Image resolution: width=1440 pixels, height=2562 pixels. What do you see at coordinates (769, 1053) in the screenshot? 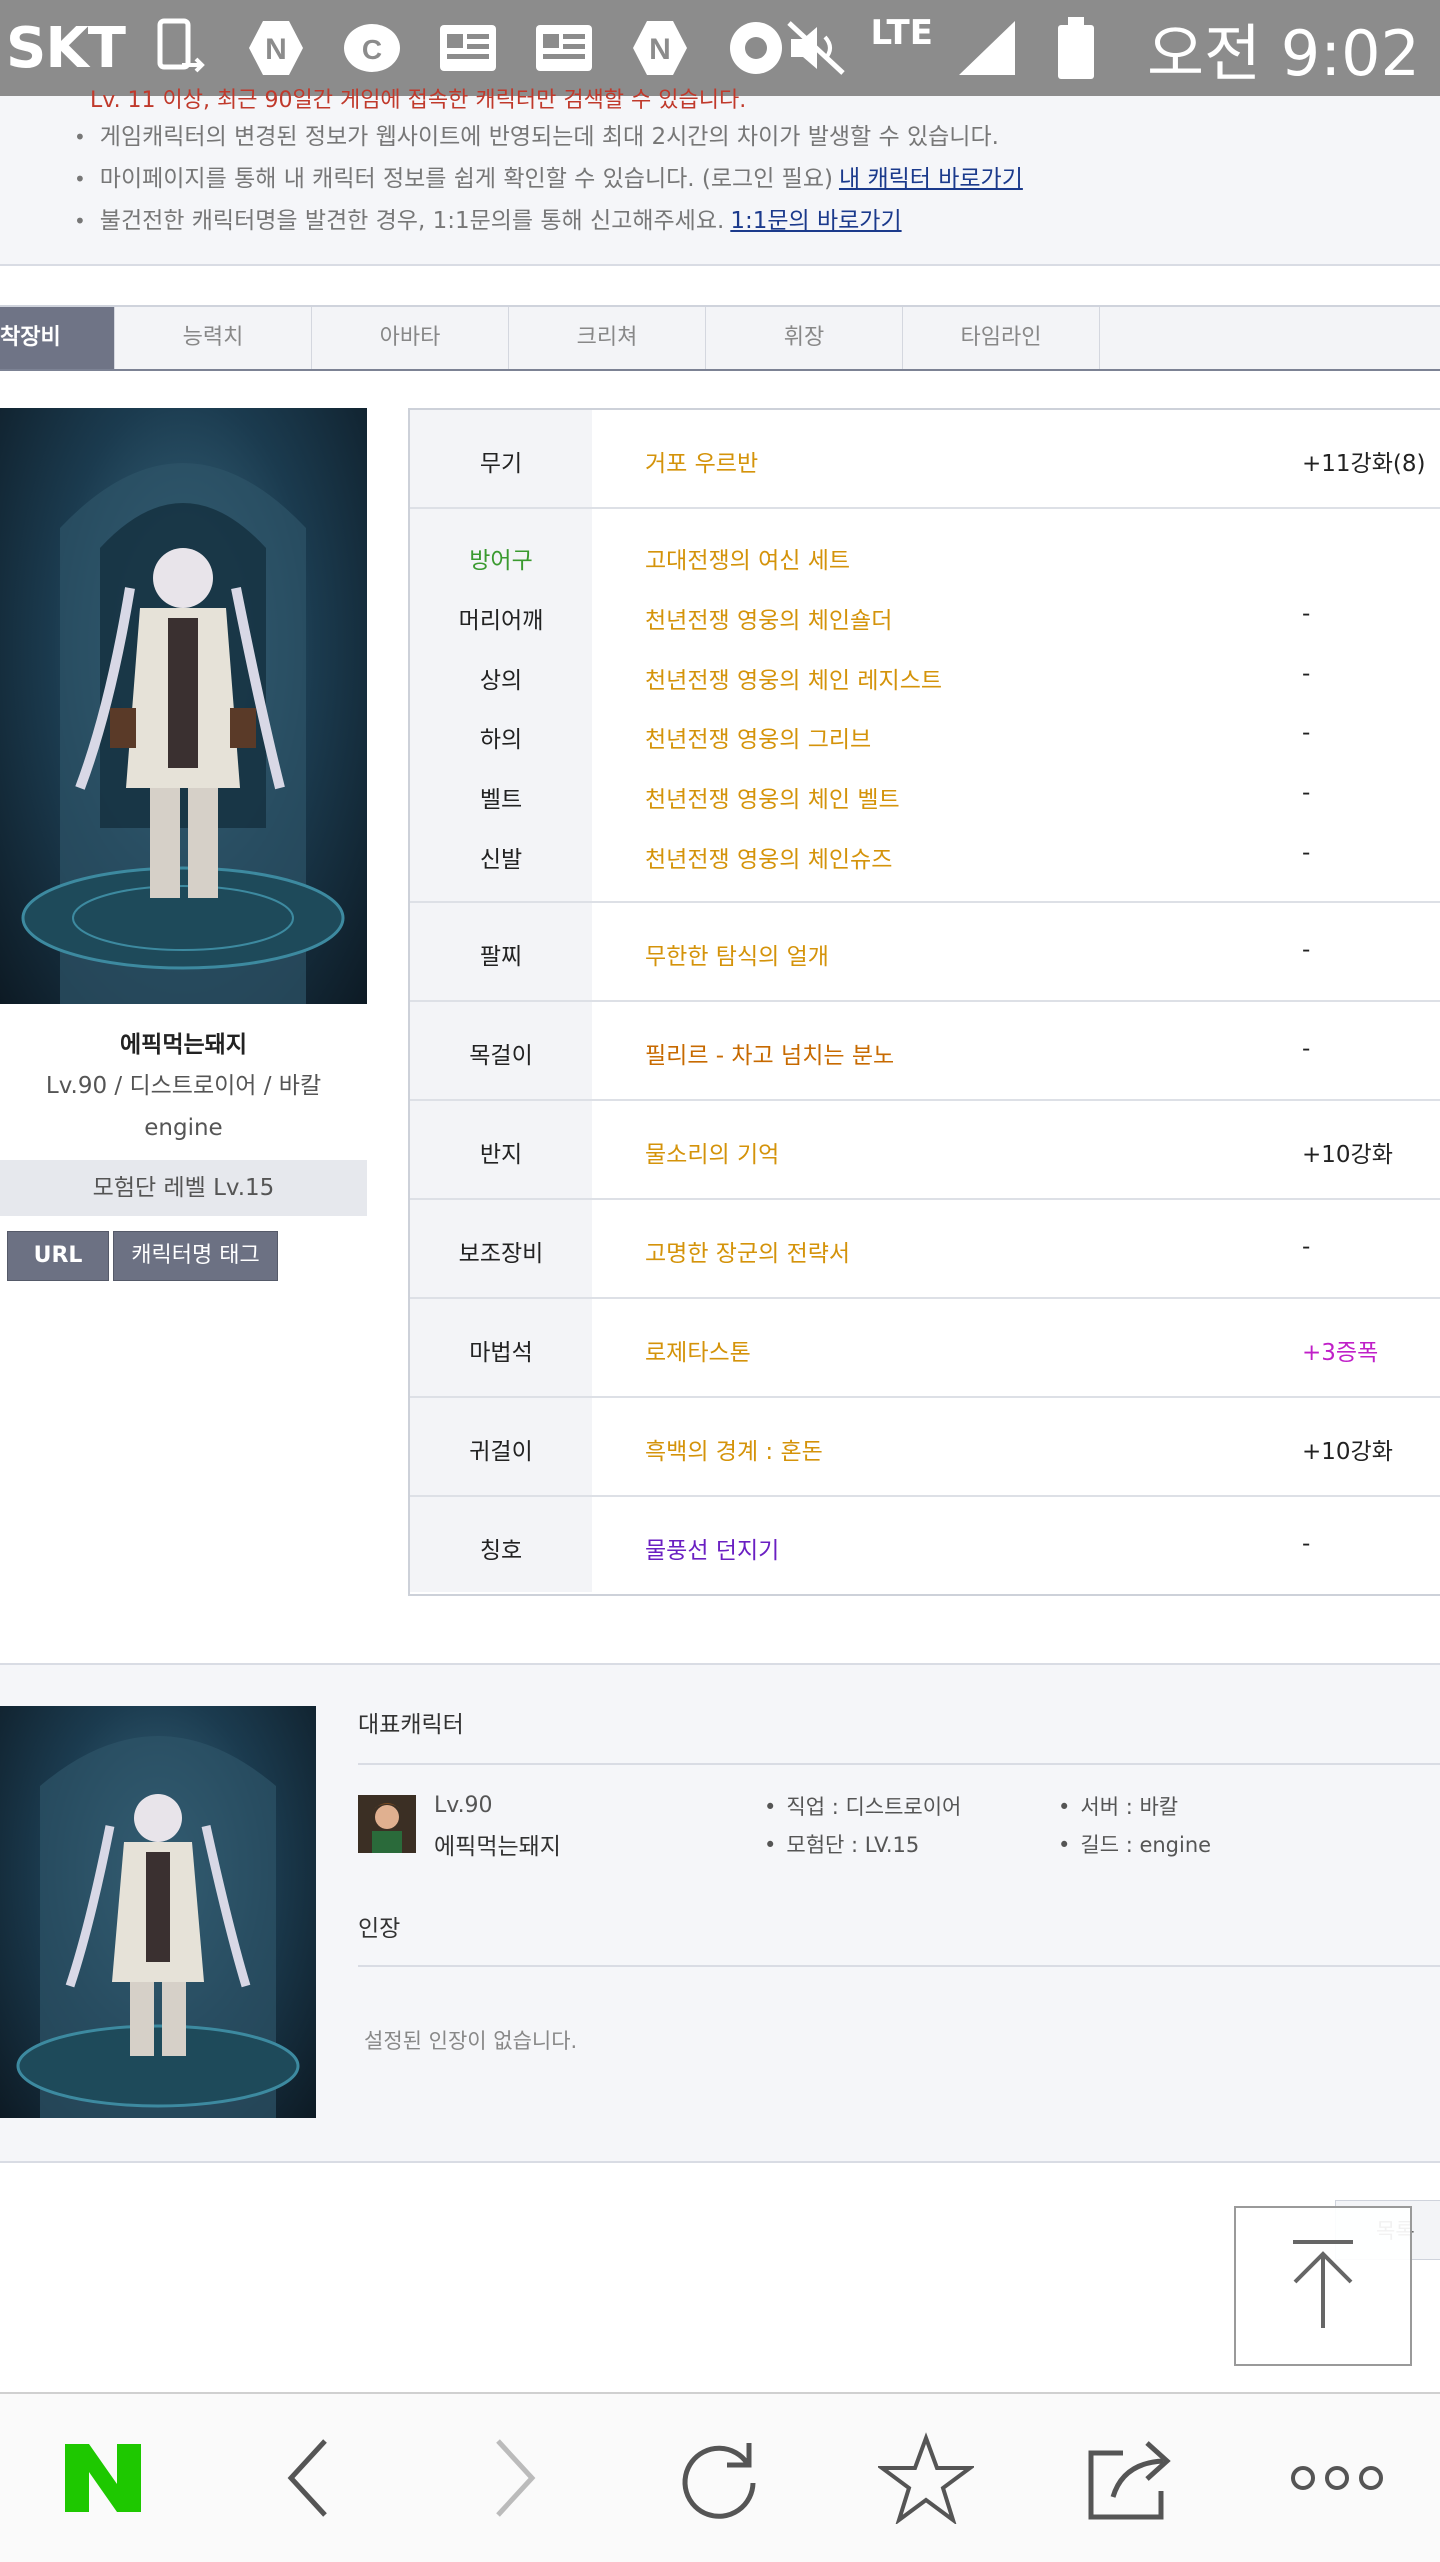
I see `equipment-item: 필리르 - 차고 넘치는 분노` at bounding box center [769, 1053].